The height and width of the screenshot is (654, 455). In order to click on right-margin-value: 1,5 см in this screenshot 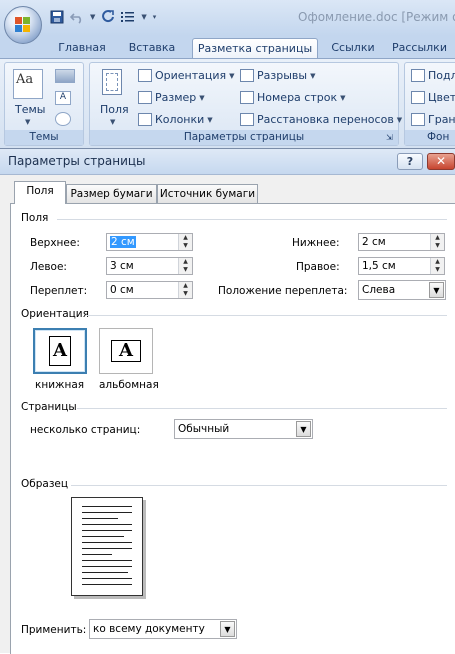, I will do `click(379, 266)`.